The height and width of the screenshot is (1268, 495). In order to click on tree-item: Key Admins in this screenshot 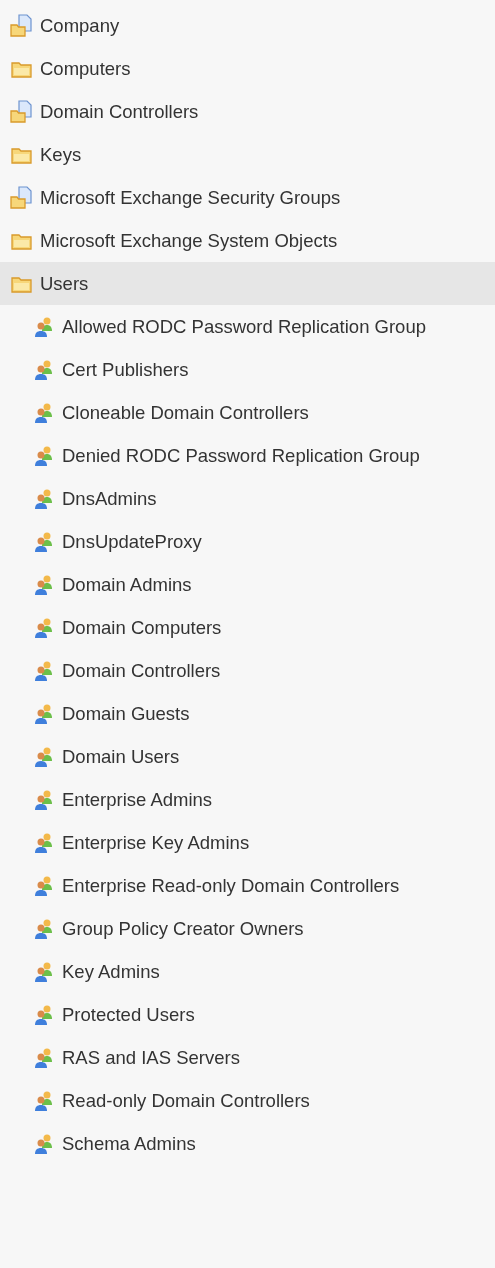, I will do `click(247, 971)`.